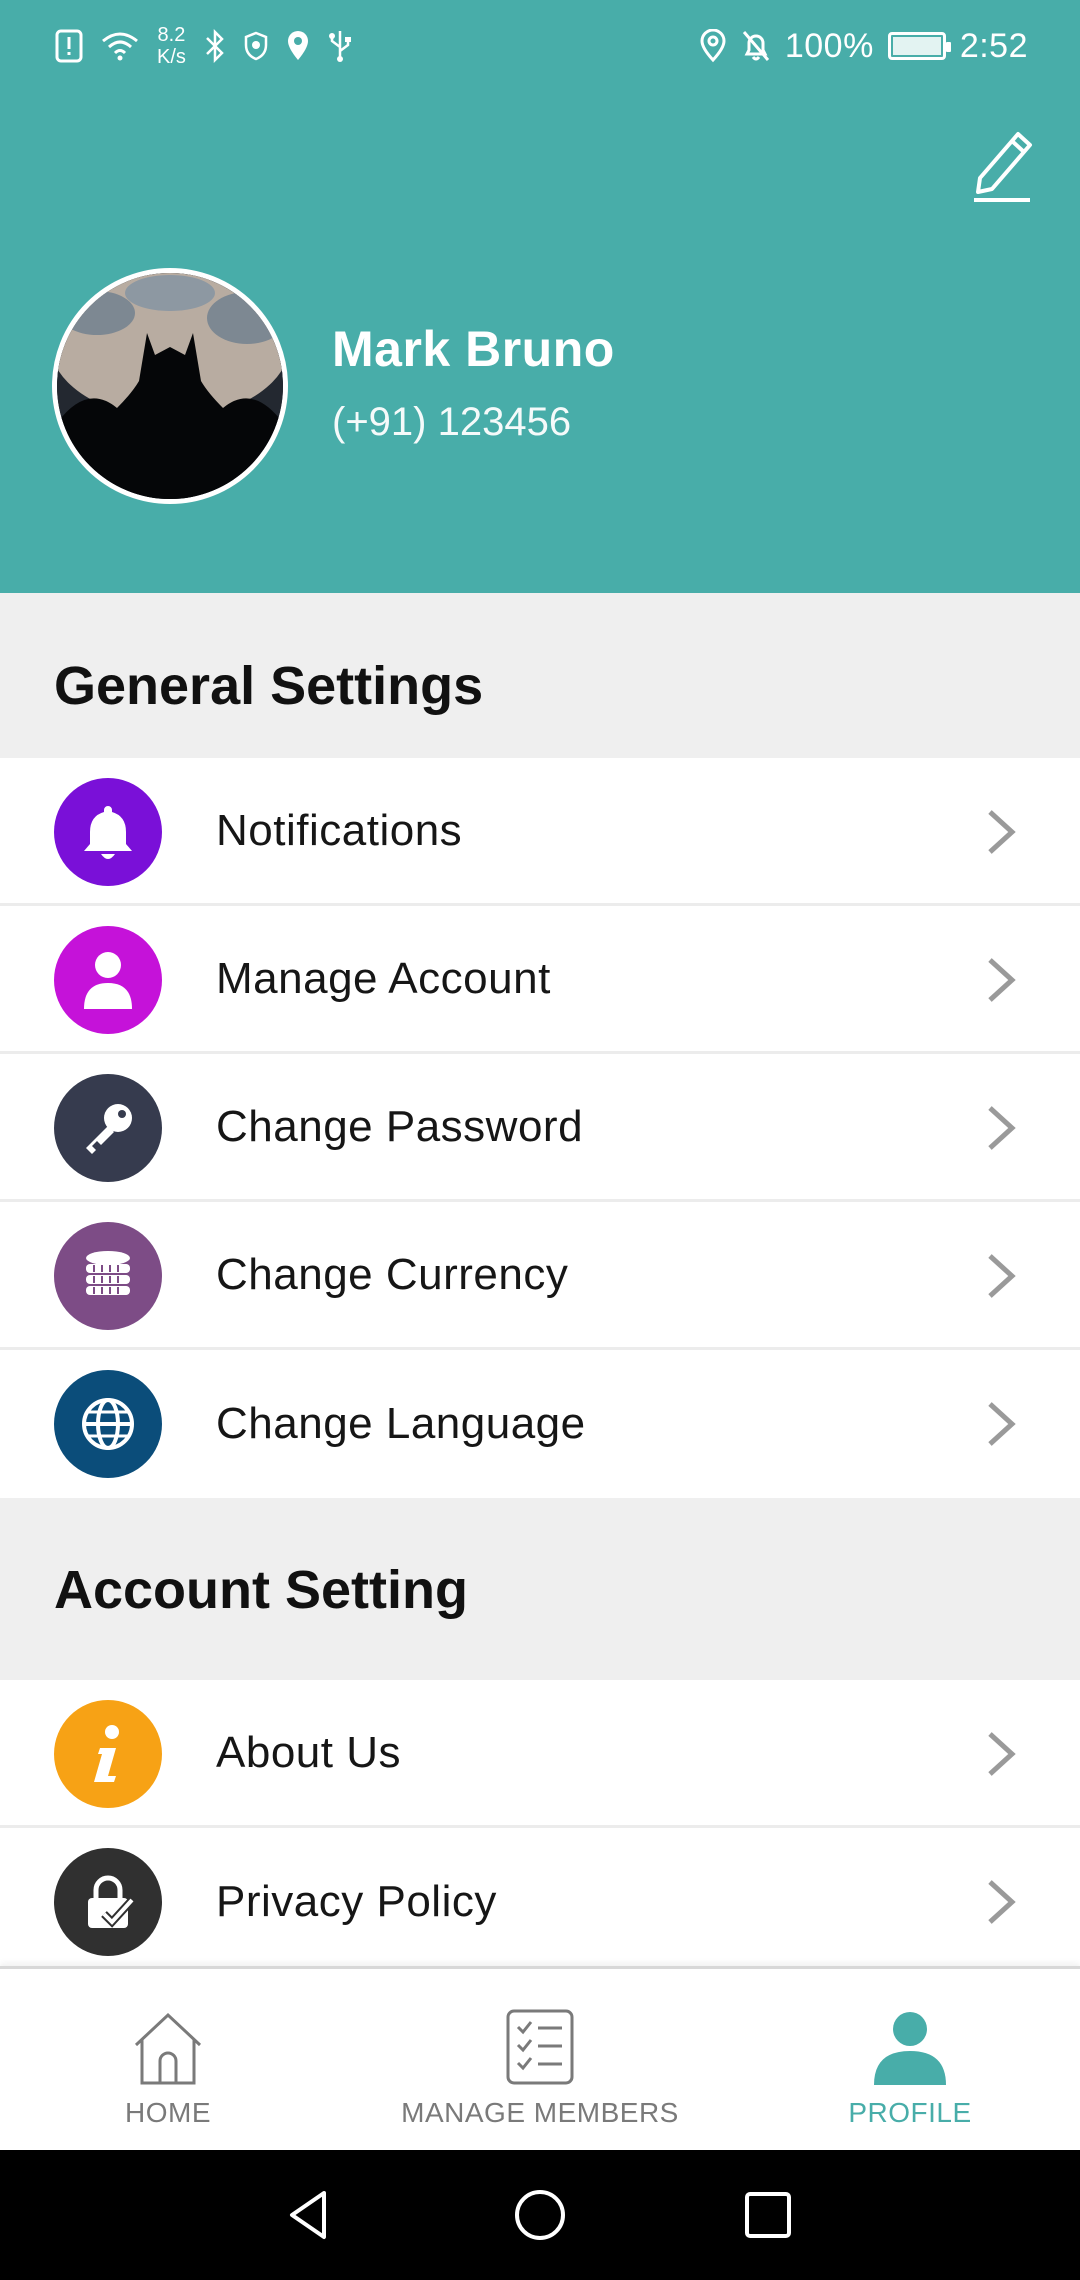  What do you see at coordinates (339, 830) in the screenshot?
I see `settings-item-label: Notifications` at bounding box center [339, 830].